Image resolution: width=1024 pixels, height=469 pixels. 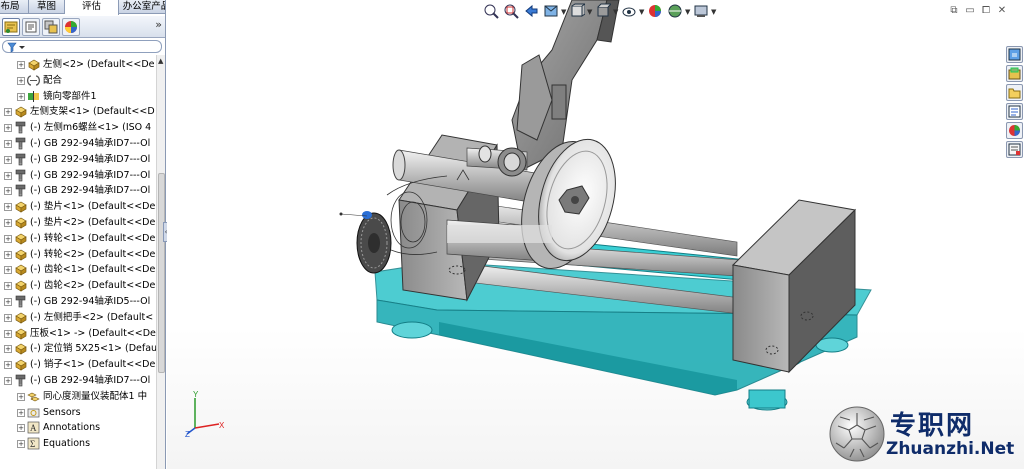 I want to click on file-explorer-icon, so click(x=1014, y=92).